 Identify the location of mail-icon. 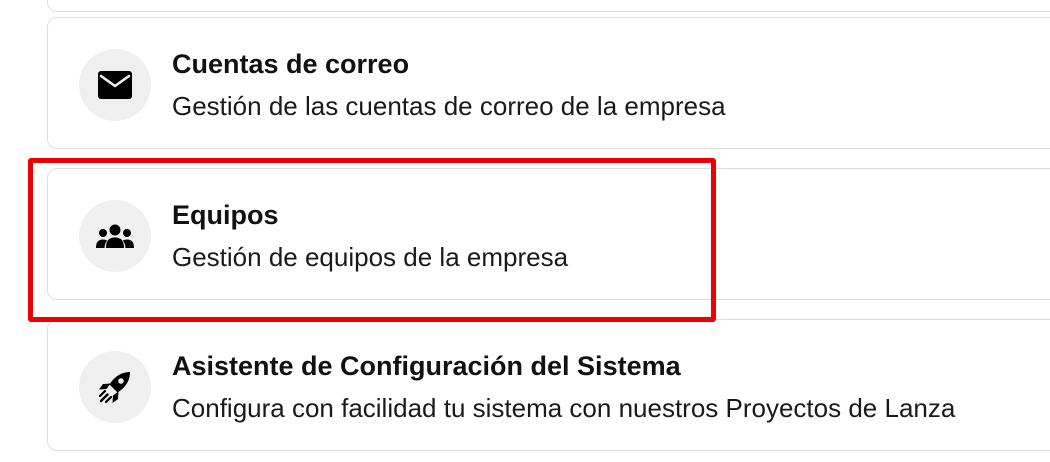
(115, 85).